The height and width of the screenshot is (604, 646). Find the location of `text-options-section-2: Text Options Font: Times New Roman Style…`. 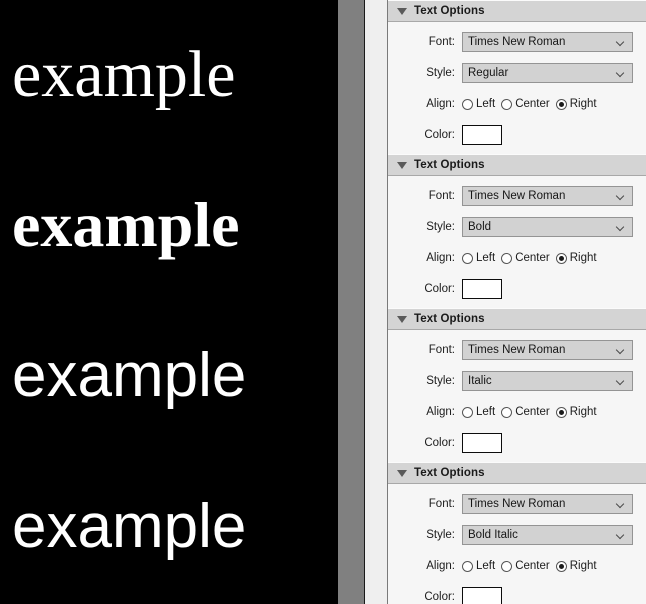

text-options-section-2: Text Options Font: Times New Roman Style… is located at coordinates (517, 231).